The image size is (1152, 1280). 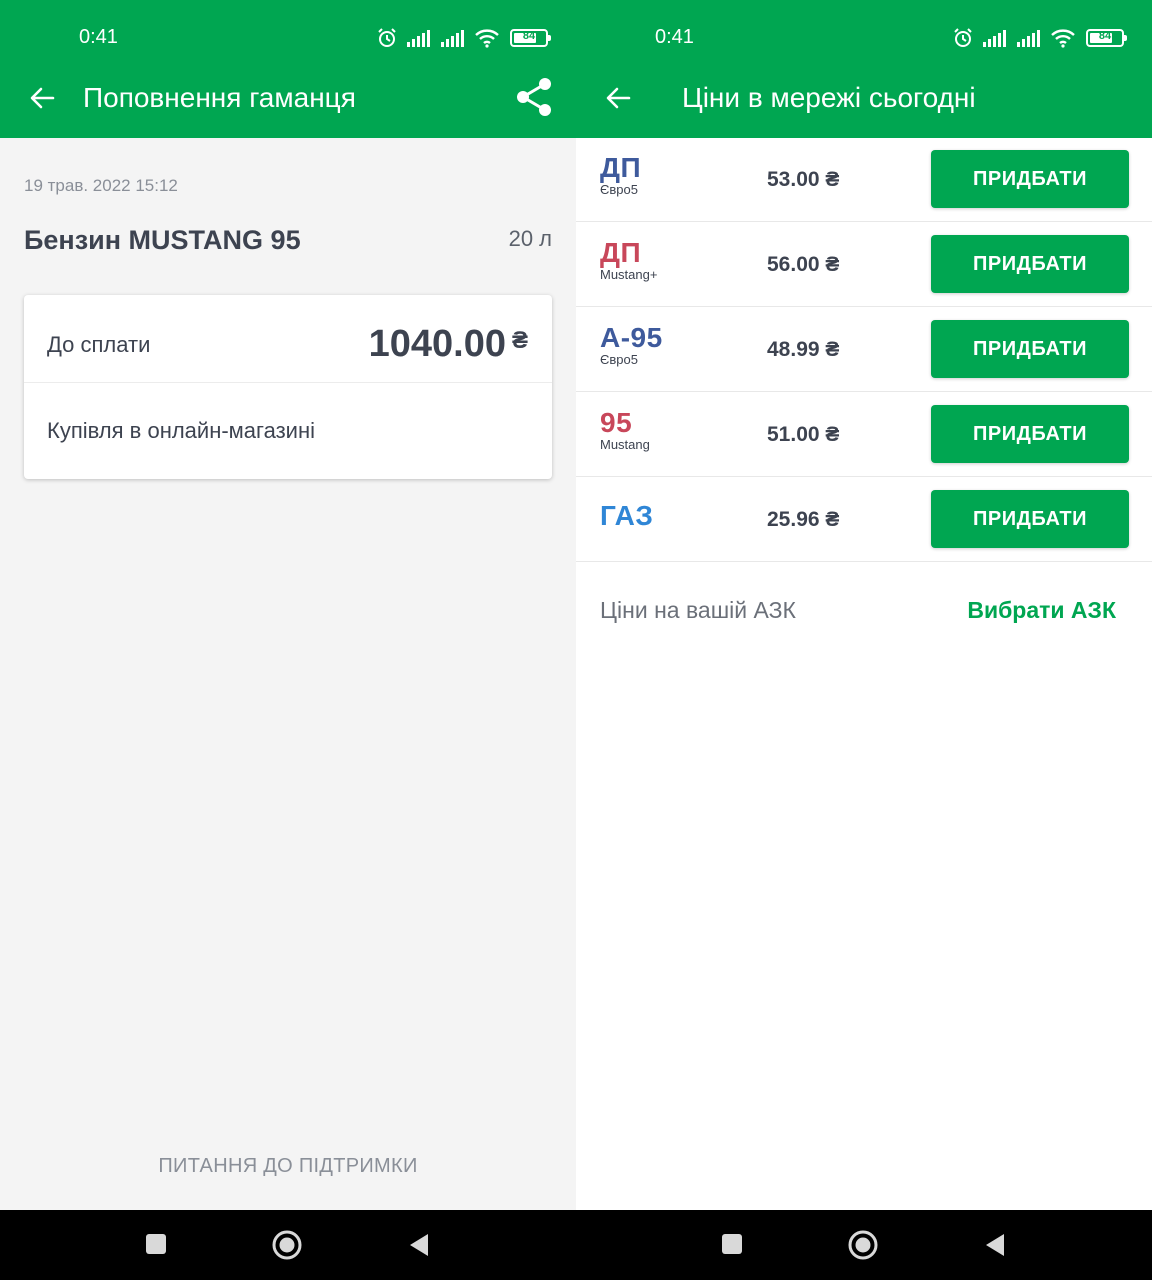 I want to click on transaction-date: 19 трав. 2022 15:12, so click(x=101, y=185).